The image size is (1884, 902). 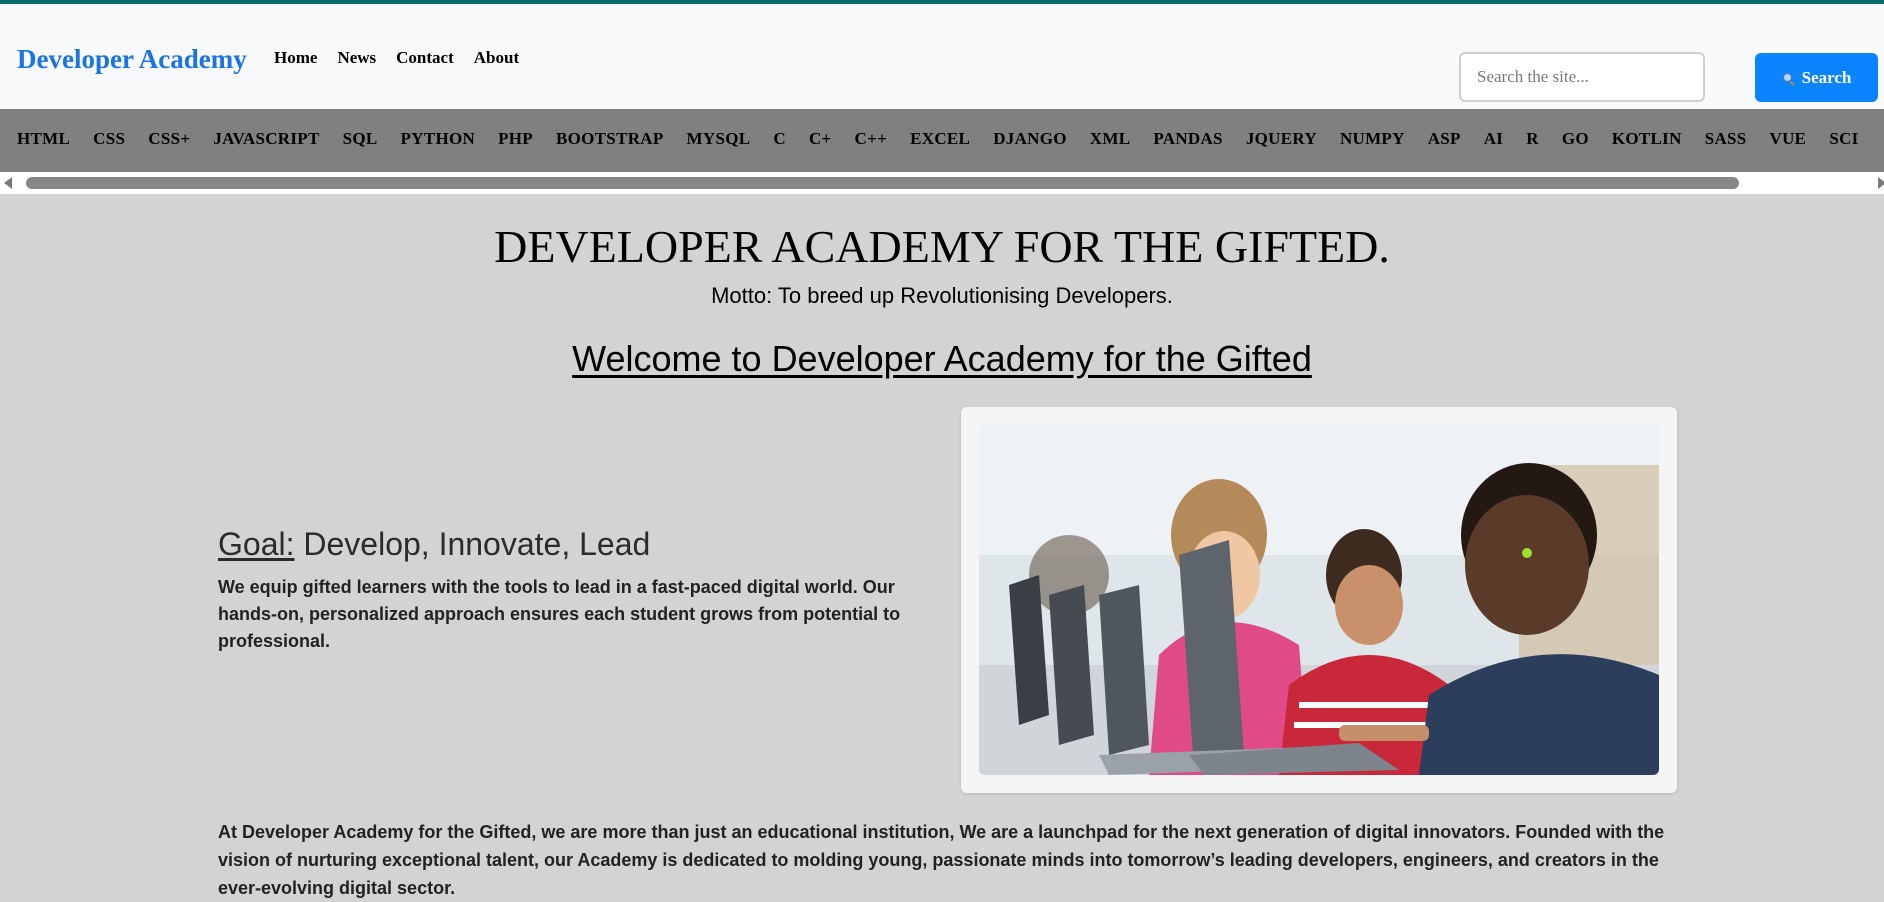 I want to click on category-link-mysql: MYSQL, so click(x=719, y=139).